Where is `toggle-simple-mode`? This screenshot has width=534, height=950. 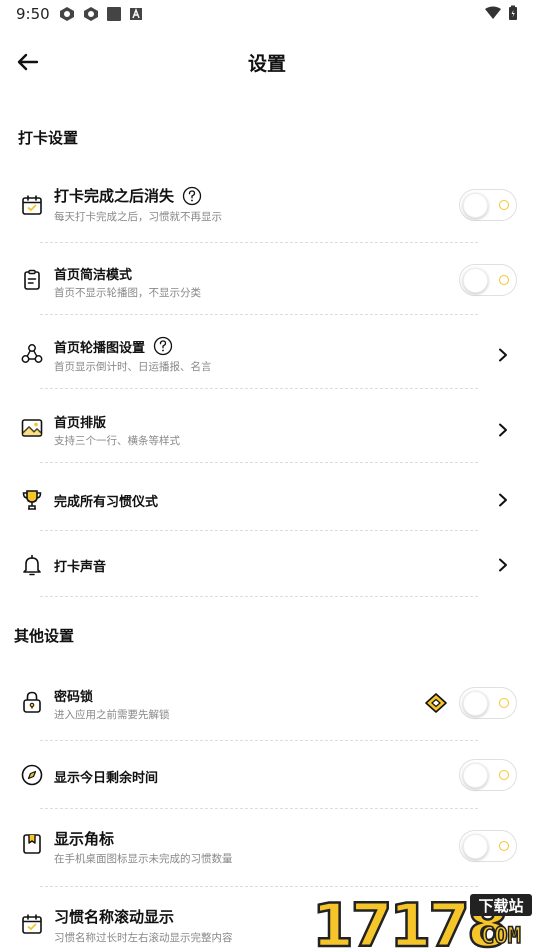
toggle-simple-mode is located at coordinates (488, 280).